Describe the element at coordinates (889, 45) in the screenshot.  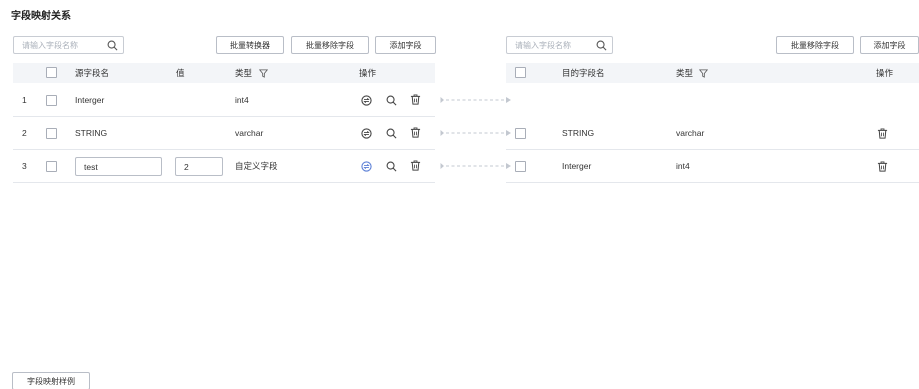
I see `right-add-field-button: 添加字段` at that location.